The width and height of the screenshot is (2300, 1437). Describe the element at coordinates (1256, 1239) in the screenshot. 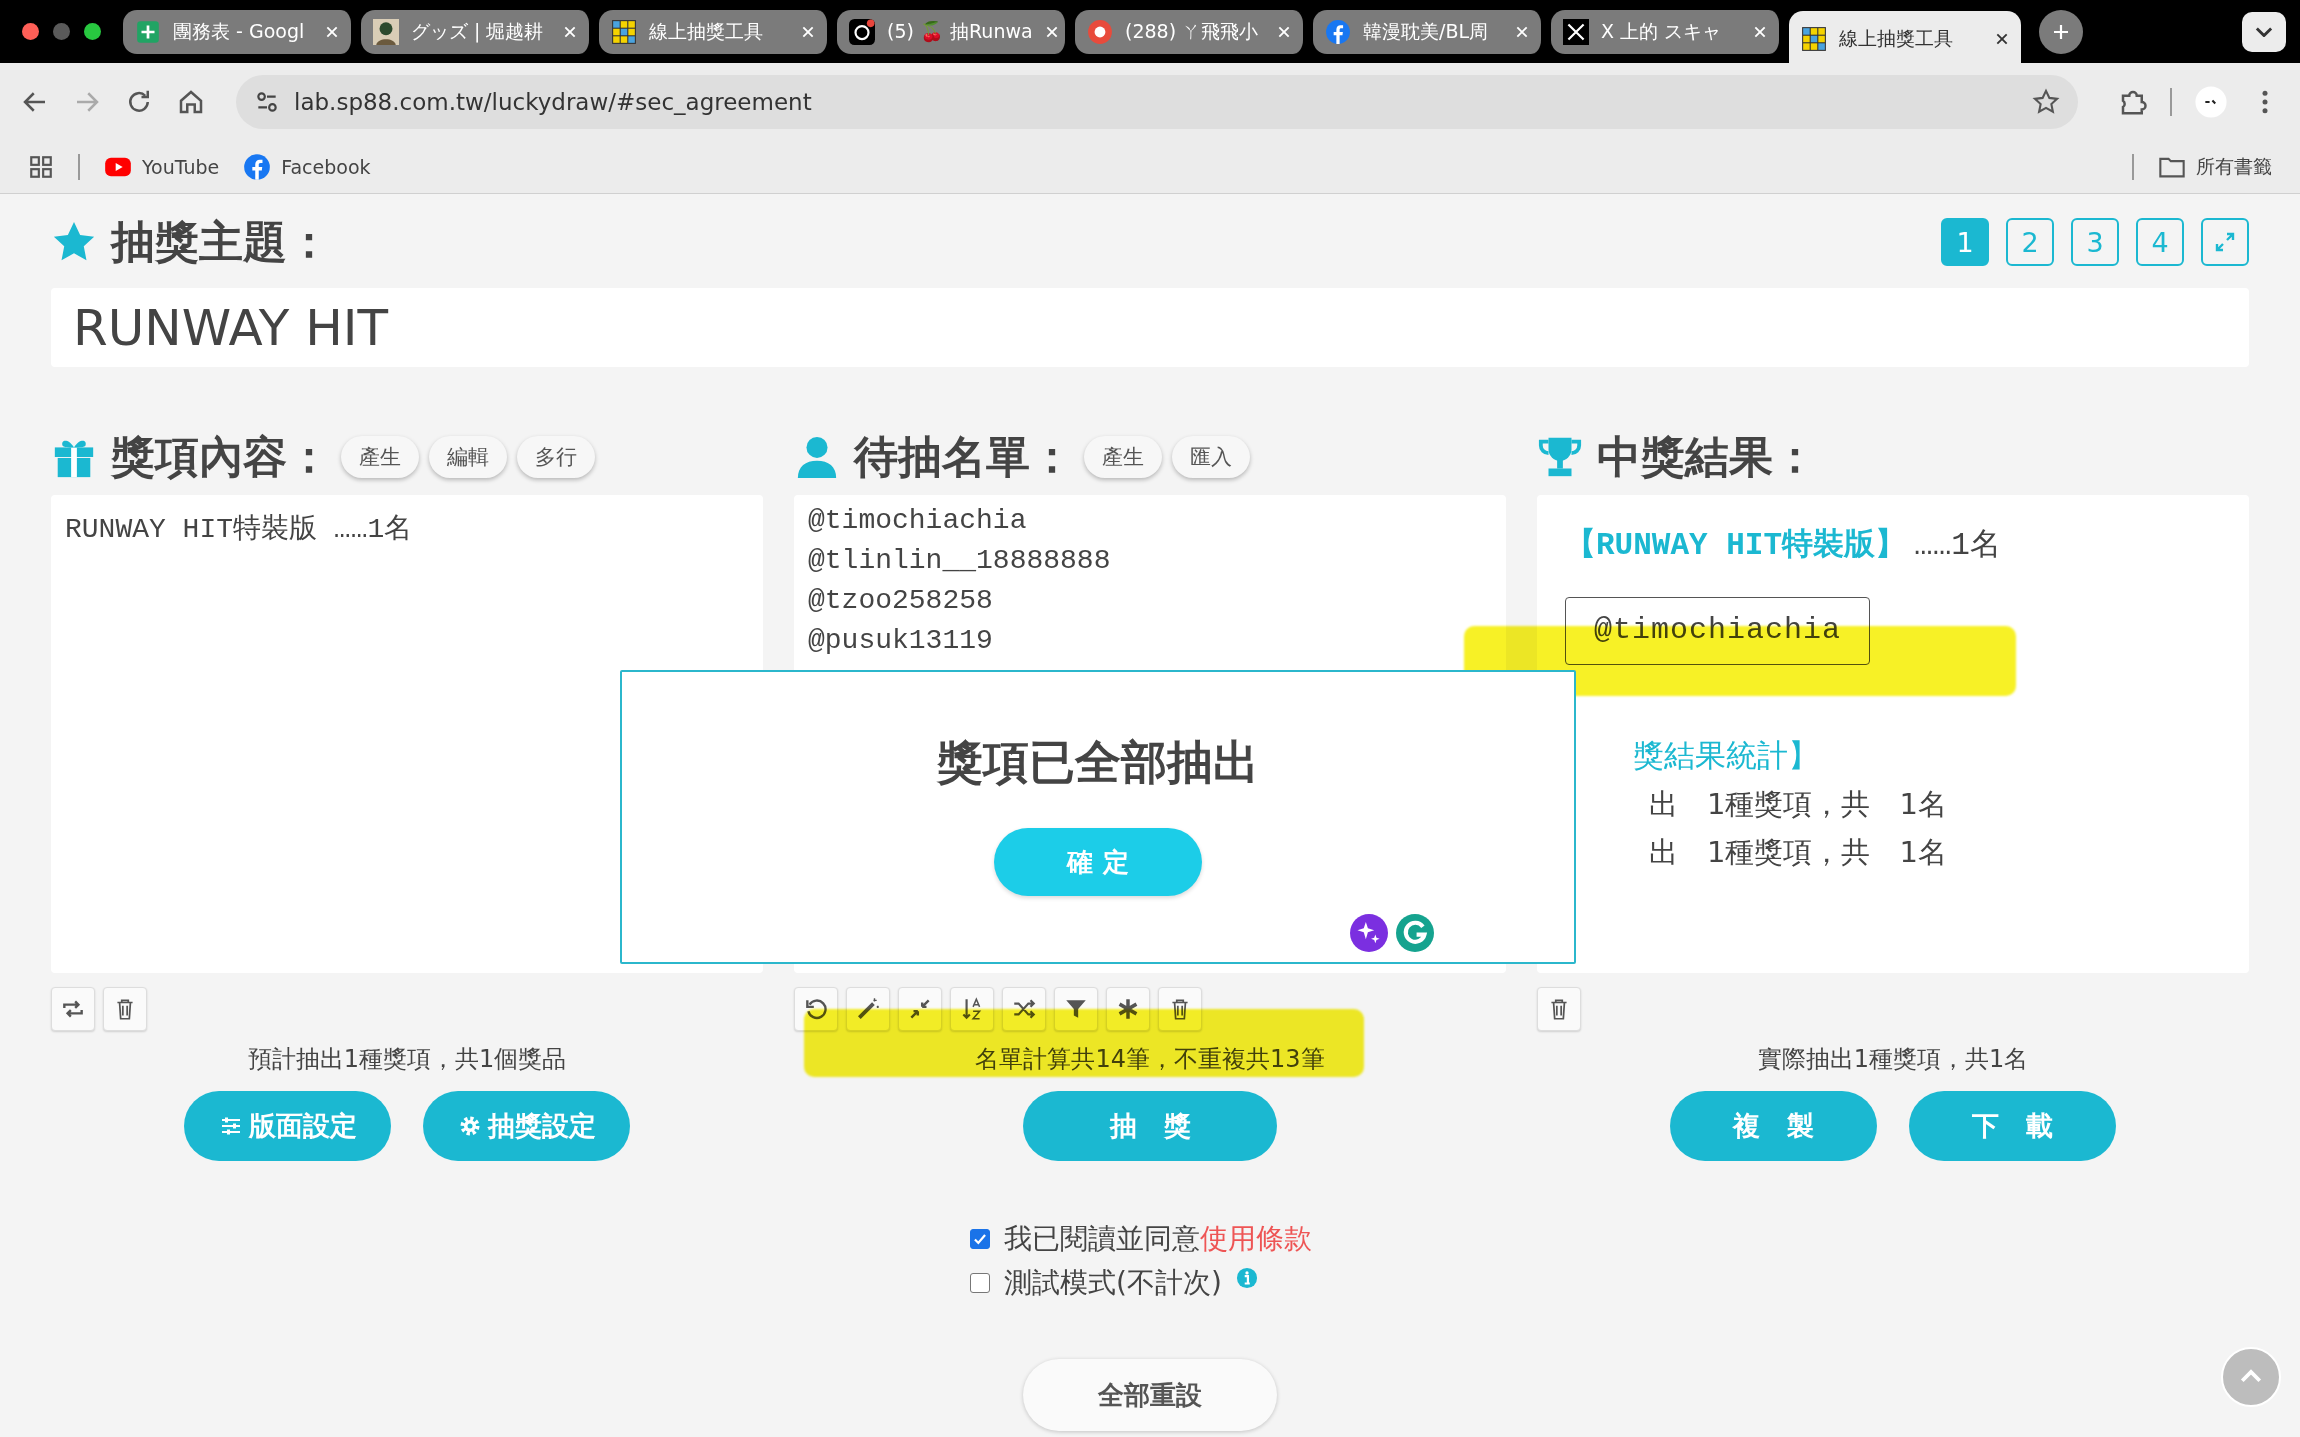

I see `terms-link: 使用條款` at that location.